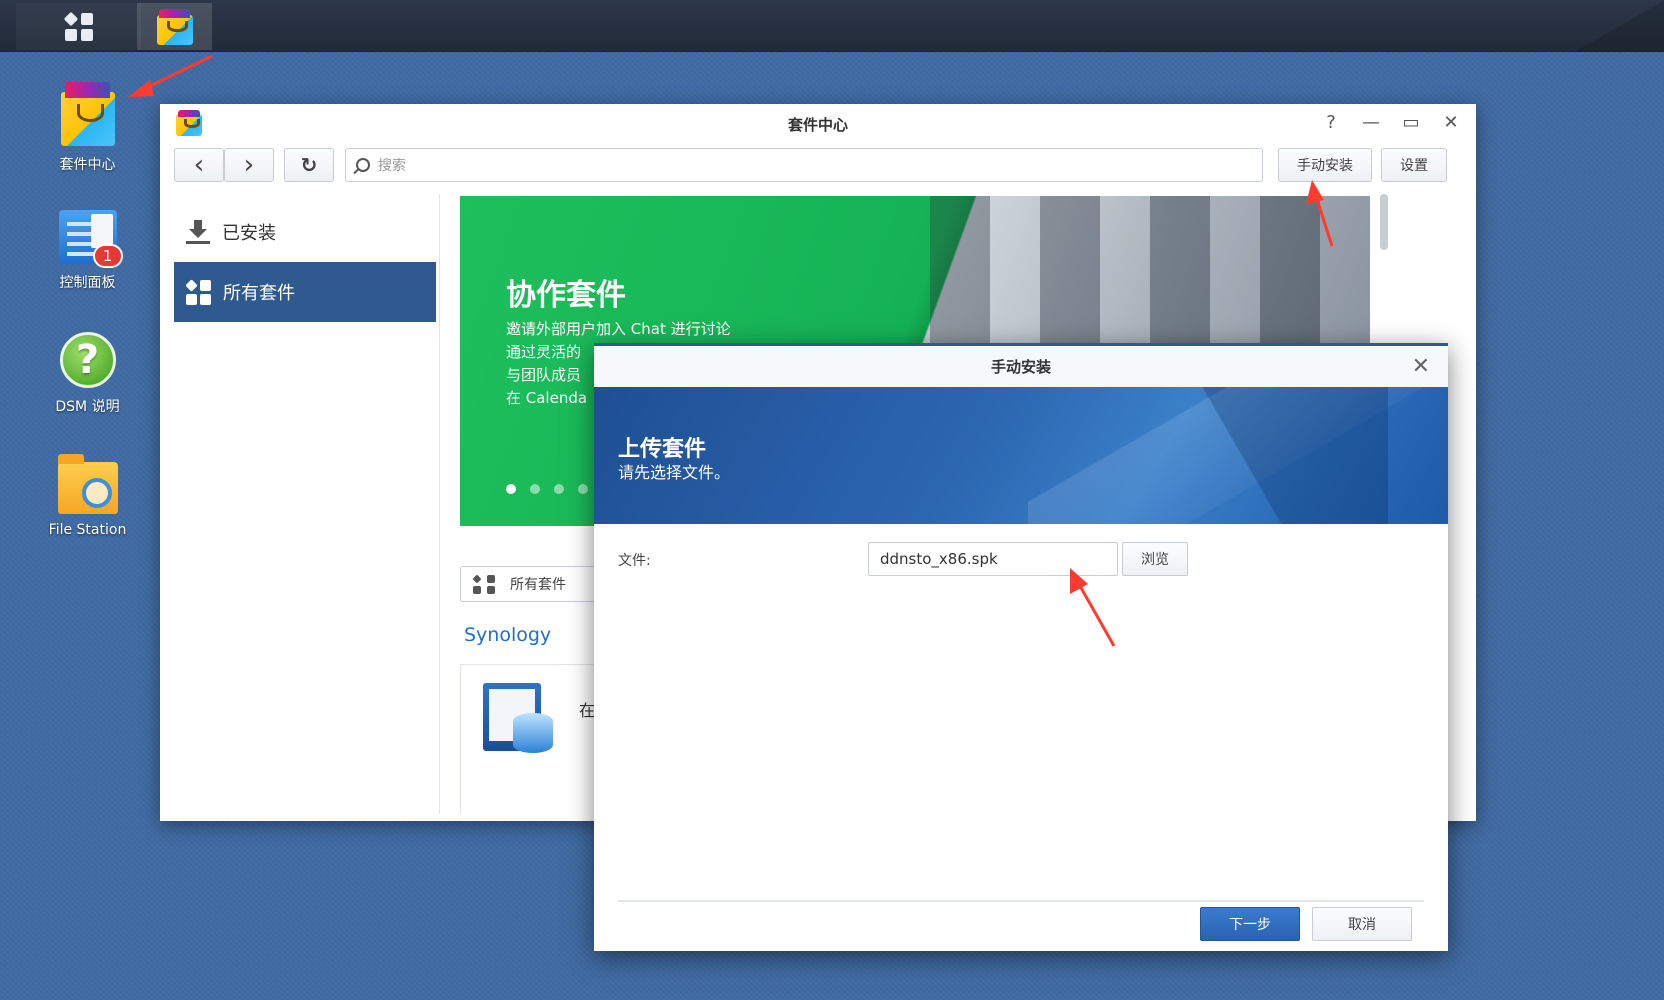 This screenshot has width=1664, height=1000. What do you see at coordinates (90, 239) in the screenshot?
I see `control-panel-icon: 1` at bounding box center [90, 239].